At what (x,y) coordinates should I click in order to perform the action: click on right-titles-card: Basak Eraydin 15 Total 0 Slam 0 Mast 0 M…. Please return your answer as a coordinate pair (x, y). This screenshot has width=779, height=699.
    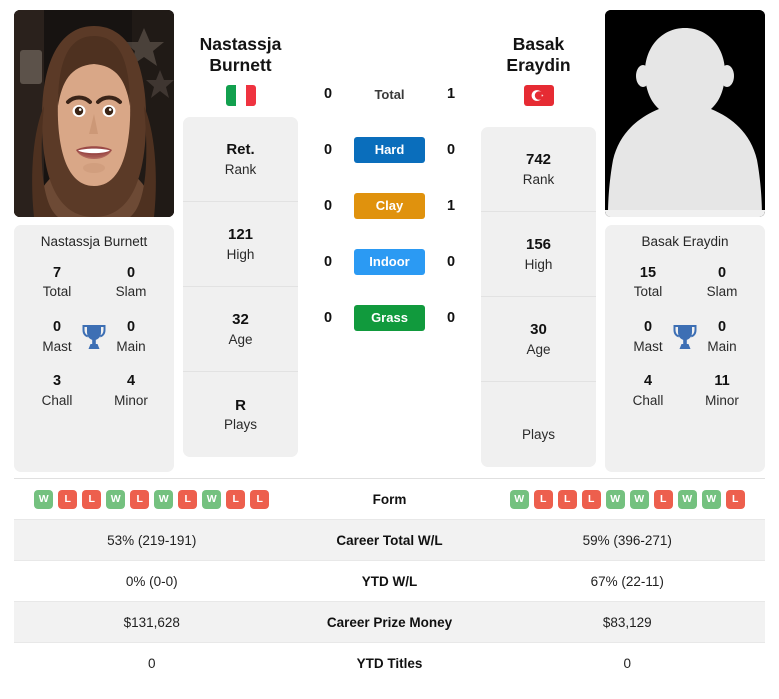
    Looking at the image, I should click on (685, 348).